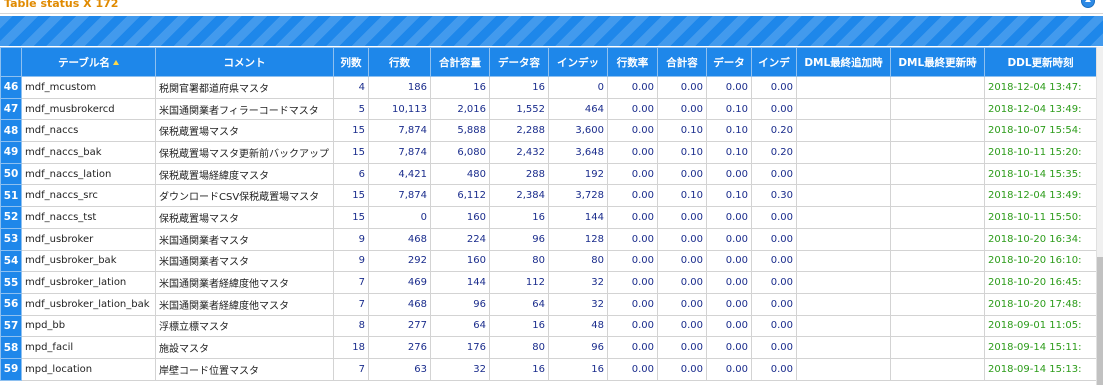 The width and height of the screenshot is (1103, 385). Describe the element at coordinates (774, 196) in the screenshot. I see `index-rate-cell: 0.30` at that location.